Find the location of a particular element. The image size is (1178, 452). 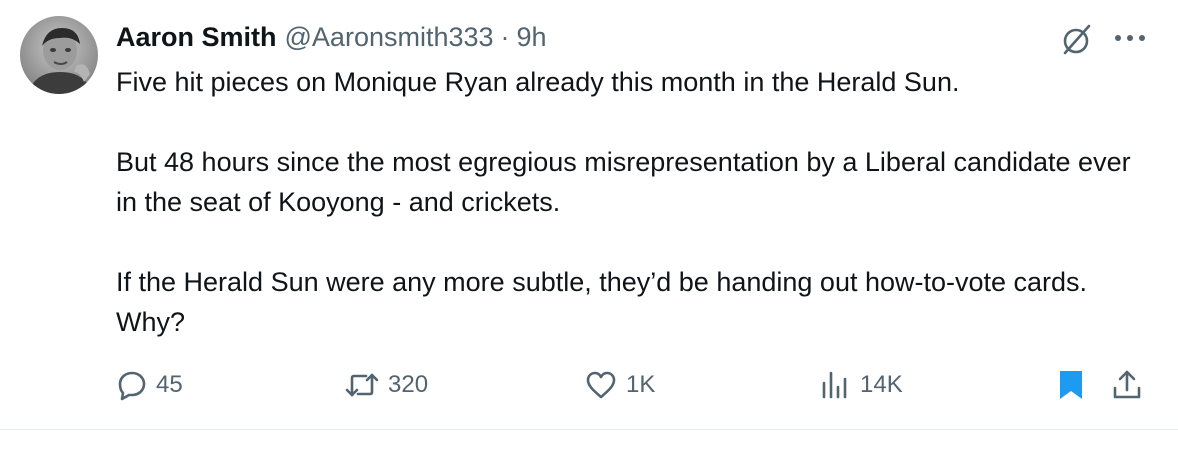

share-button is located at coordinates (1127, 385).